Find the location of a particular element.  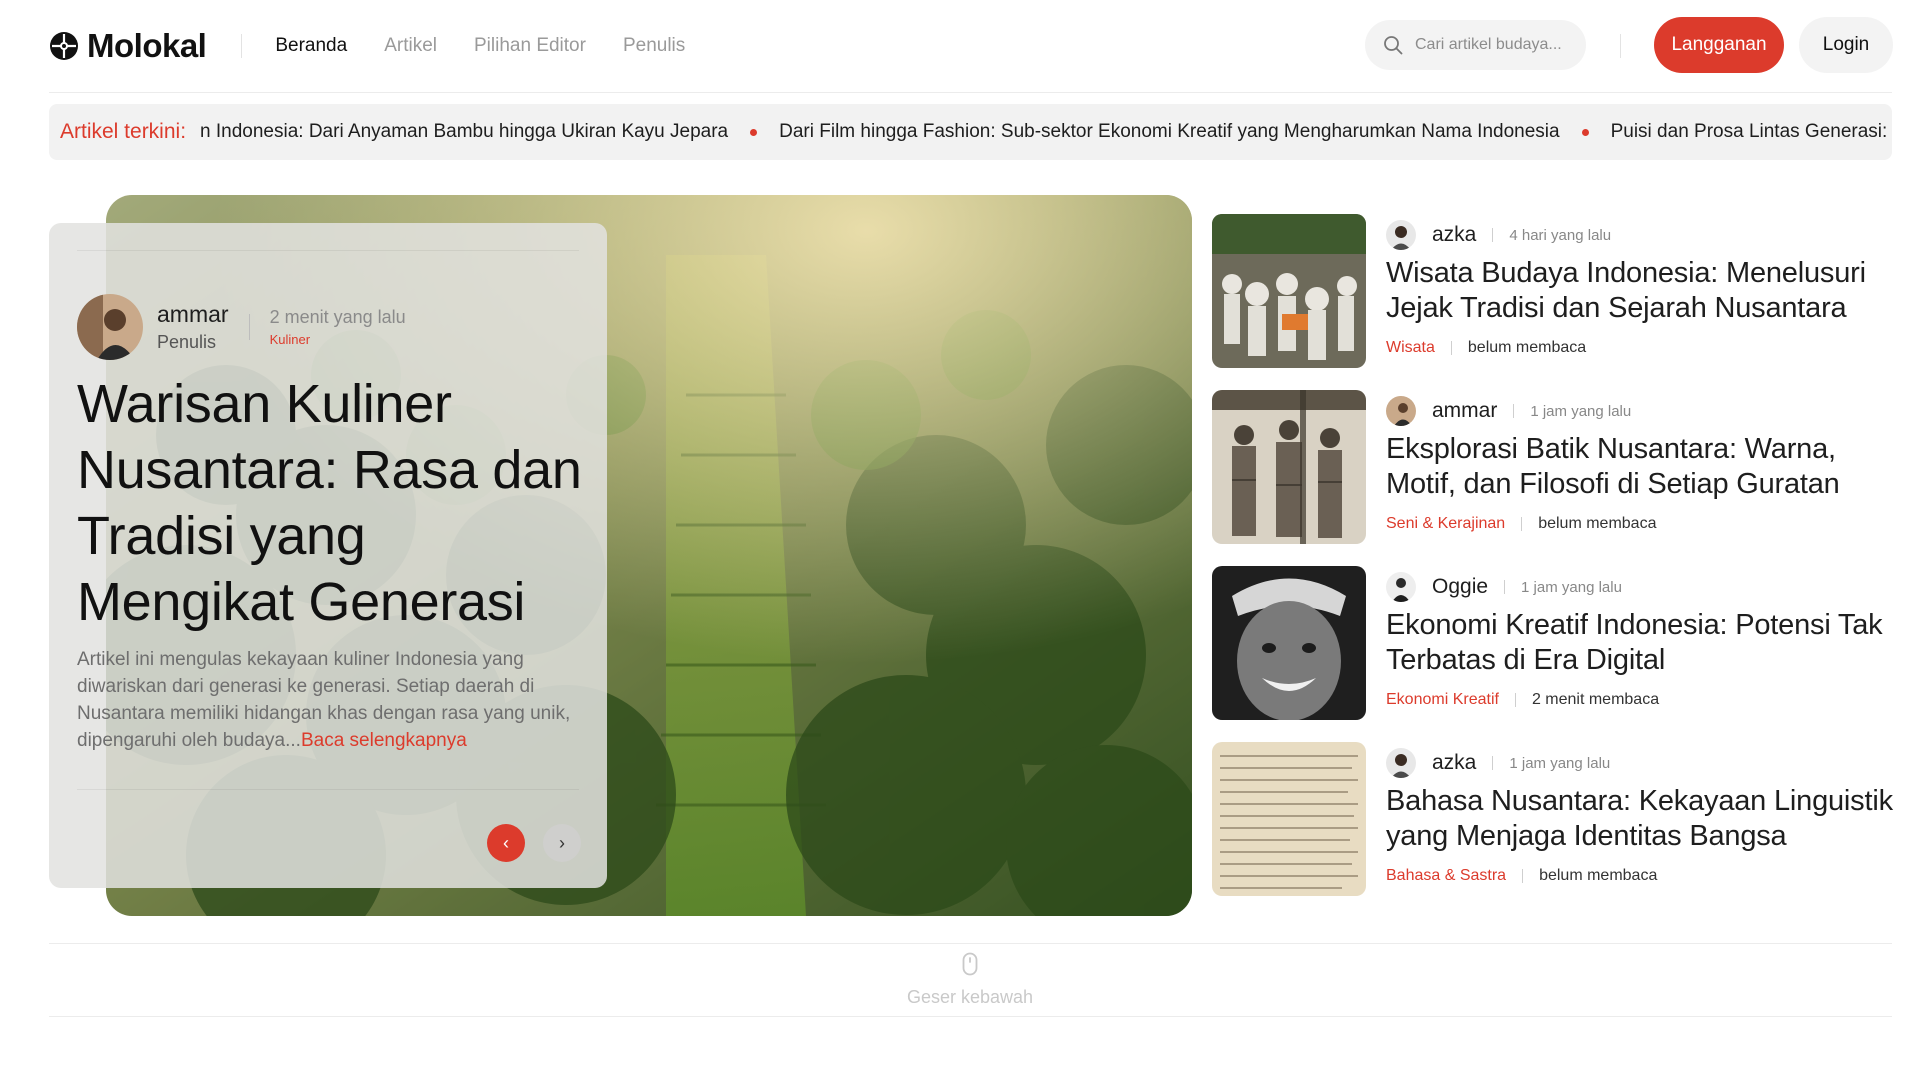

login-button: Login is located at coordinates (1846, 45).